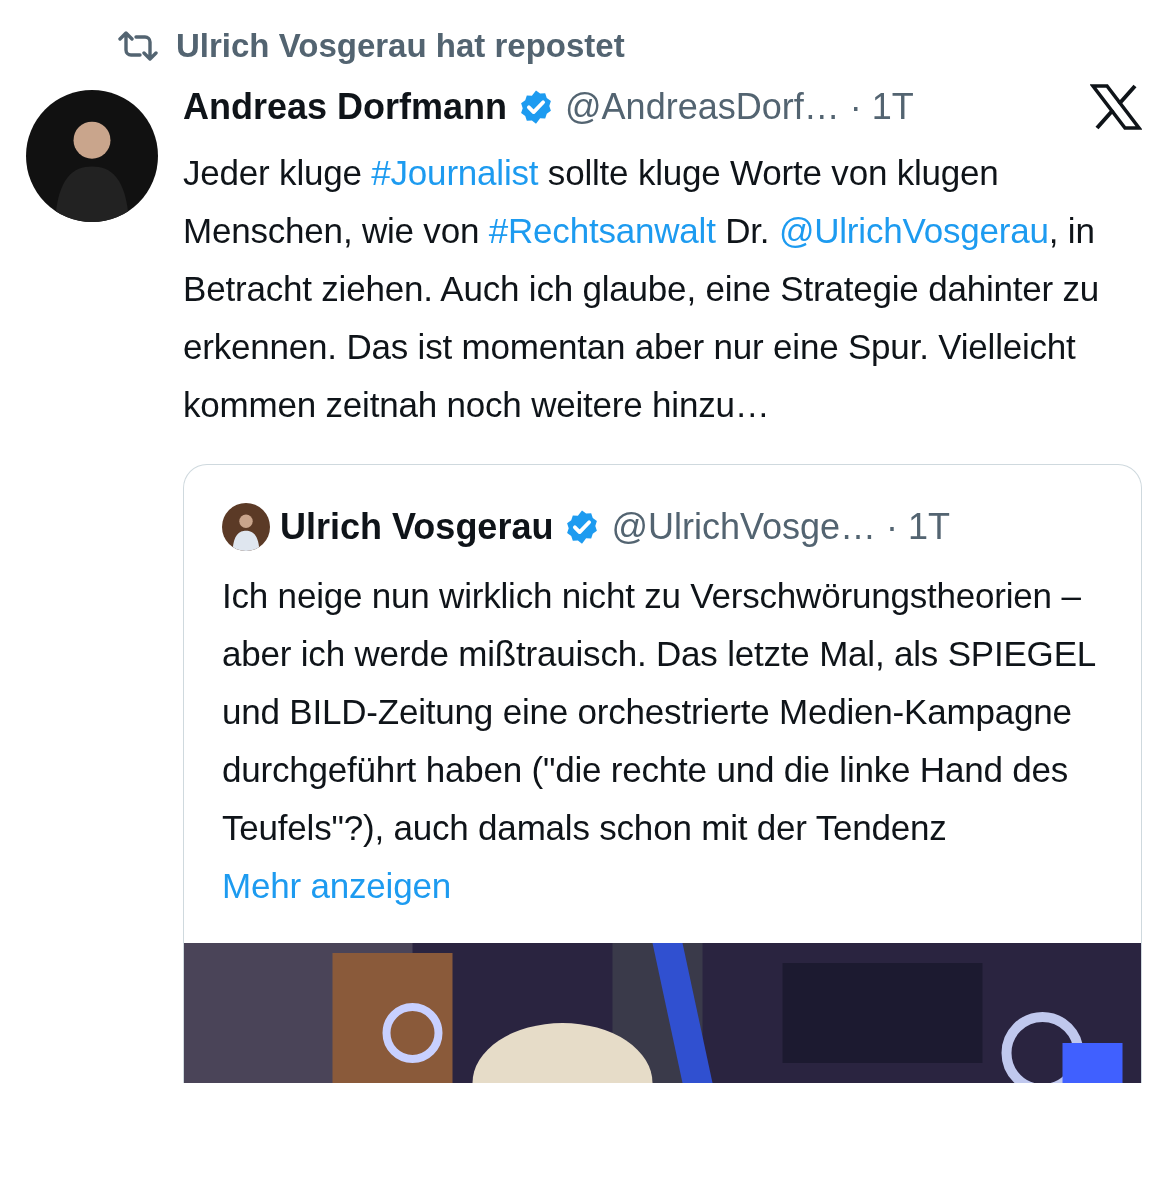  What do you see at coordinates (881, 107) in the screenshot?
I see `post-time: · 1T` at bounding box center [881, 107].